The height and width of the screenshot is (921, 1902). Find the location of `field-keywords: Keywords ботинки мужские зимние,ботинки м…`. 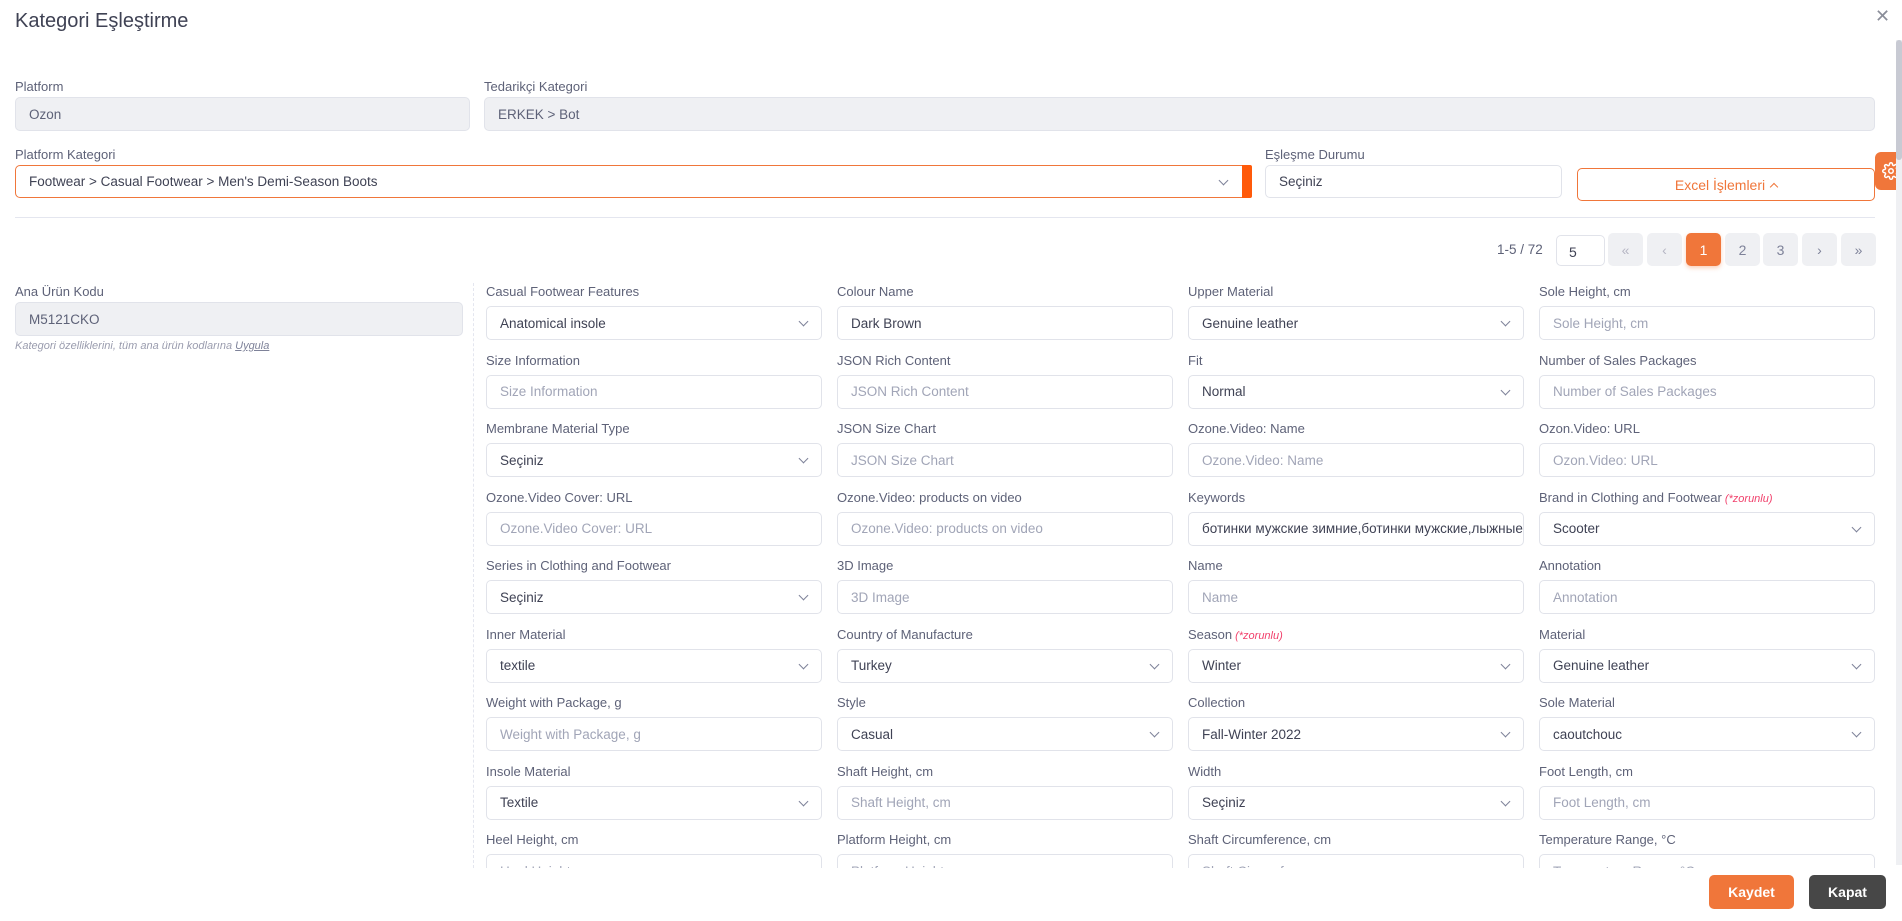

field-keywords: Keywords ботинки мужские зимние,ботинки м… is located at coordinates (1356, 518).